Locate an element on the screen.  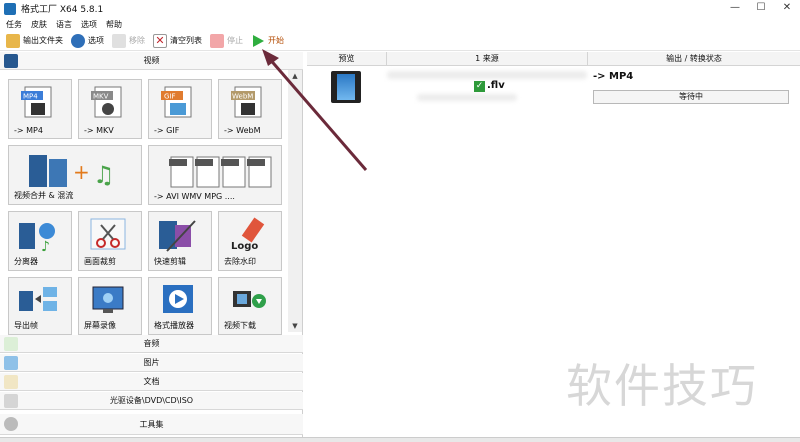
title-bar: 格式工厂 X64 5.8.1 — ☐ ✕ is located at coordinates (400, 8).